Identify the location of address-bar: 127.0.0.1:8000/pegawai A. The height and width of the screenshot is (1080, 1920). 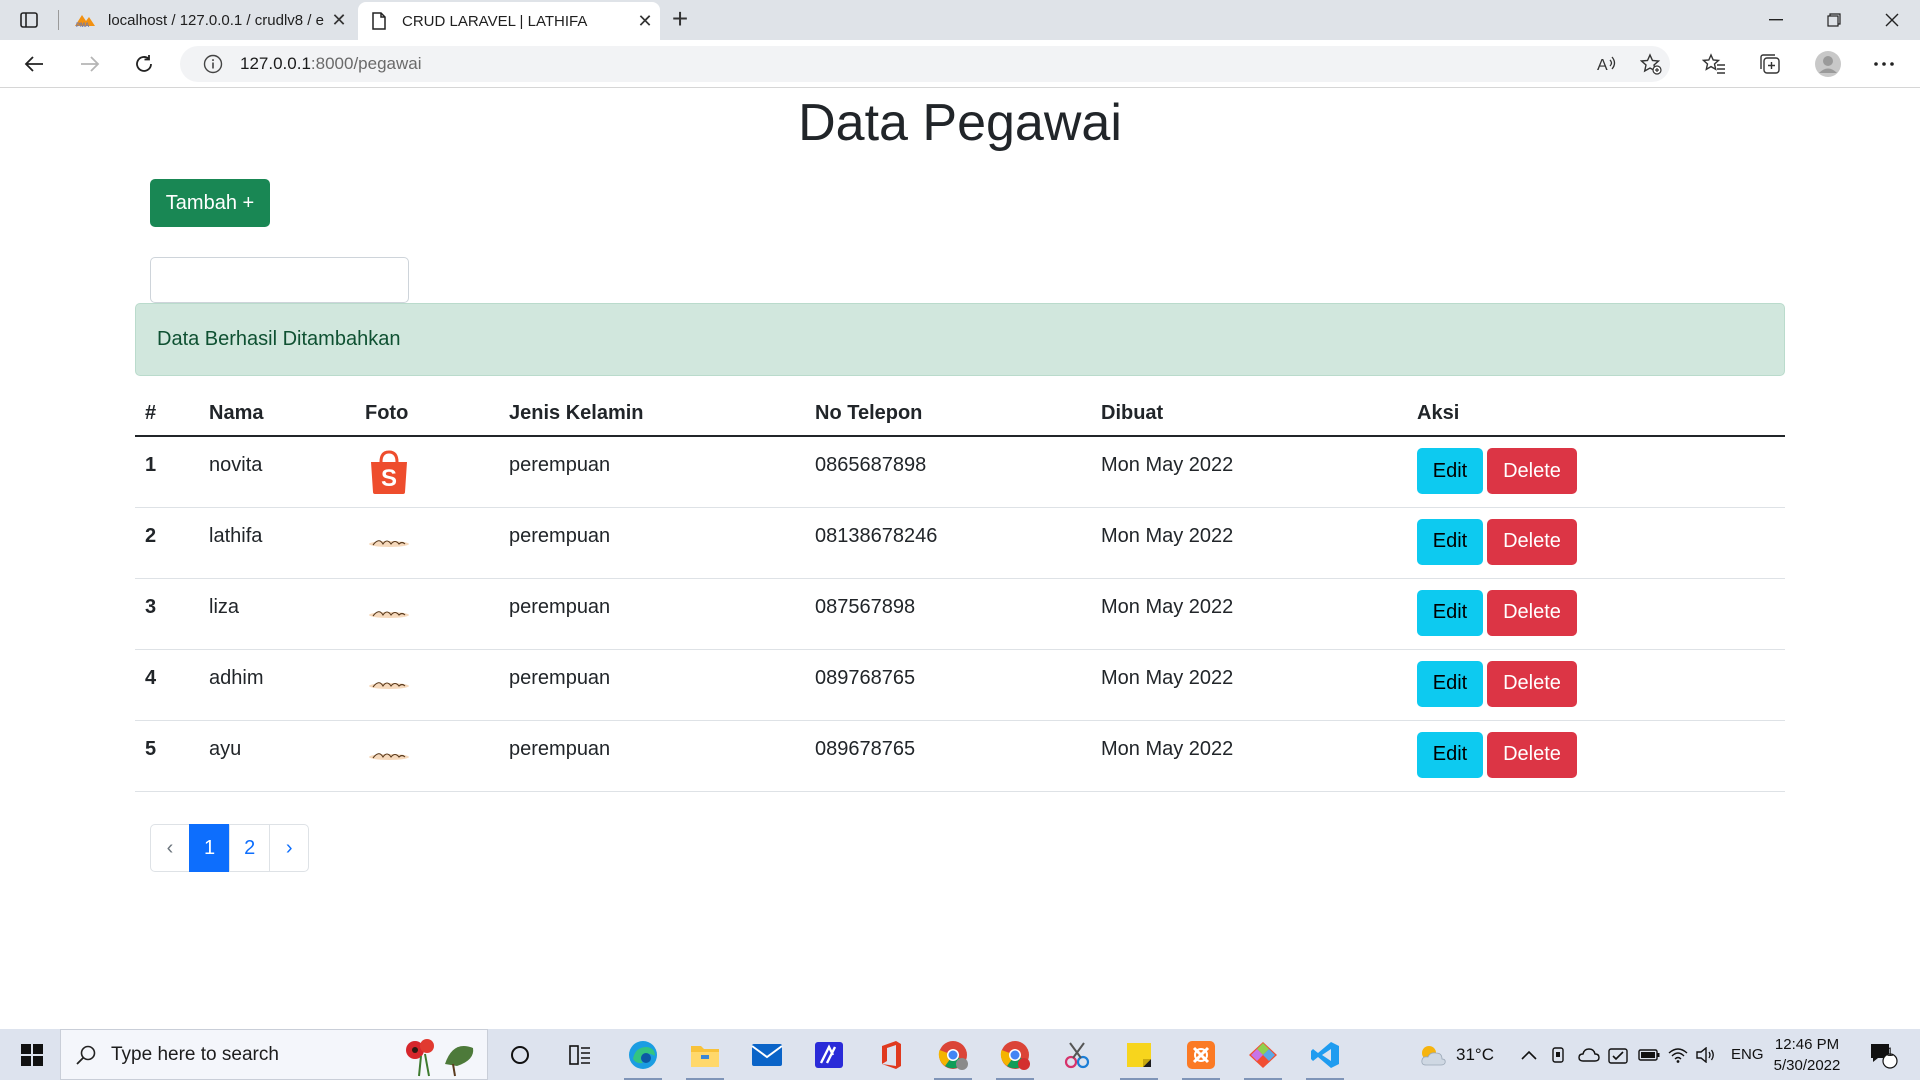
(925, 64).